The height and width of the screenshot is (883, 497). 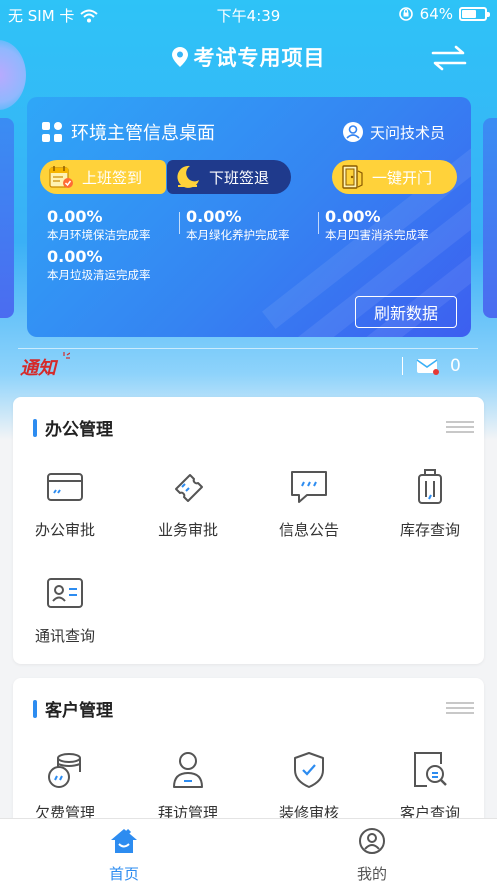 I want to click on status-bar: 无 SIM 卡 下午4:39 64%, so click(x=248, y=15).